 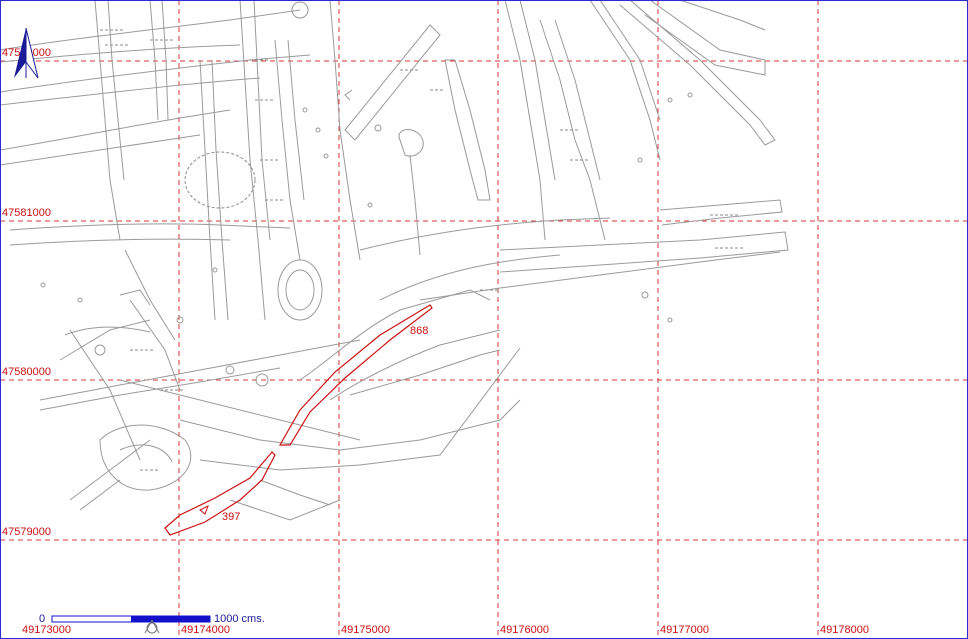 What do you see at coordinates (365, 630) in the screenshot?
I see `x-label-49175000: 49175000` at bounding box center [365, 630].